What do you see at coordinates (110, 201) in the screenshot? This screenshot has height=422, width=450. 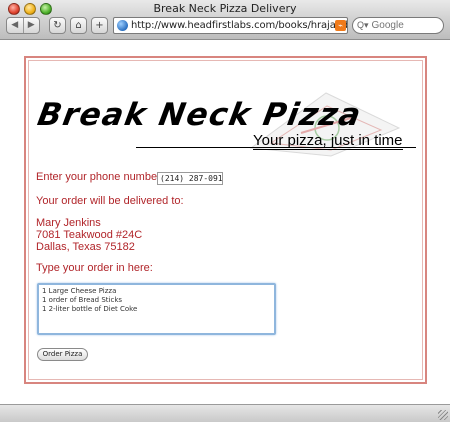 I see `delivery-label: Your order will be delivered to:` at bounding box center [110, 201].